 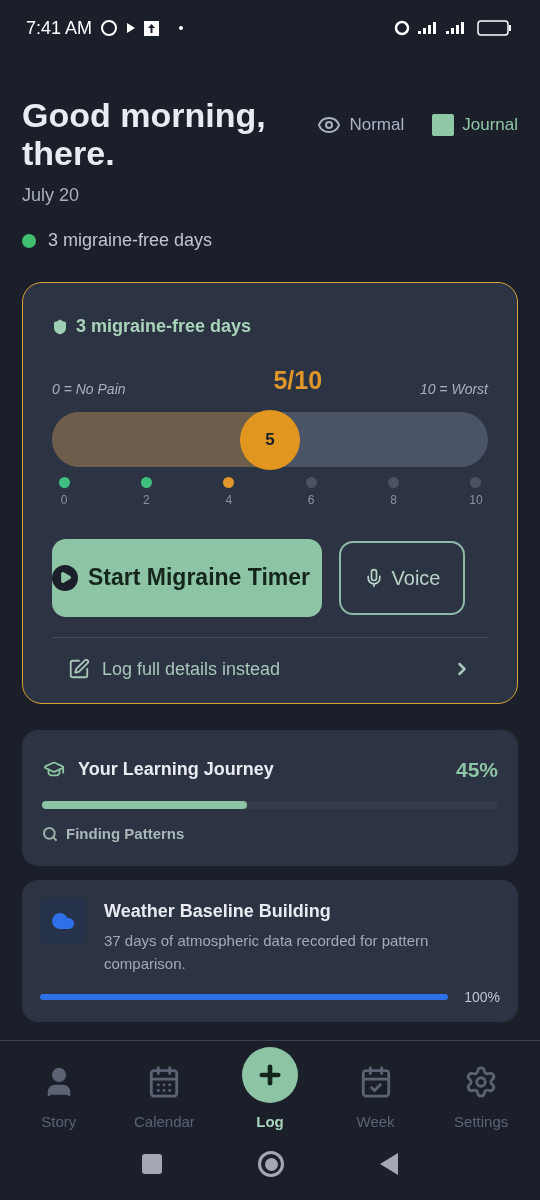 What do you see at coordinates (176, 769) in the screenshot?
I see `learning-title: Your Learning Journey` at bounding box center [176, 769].